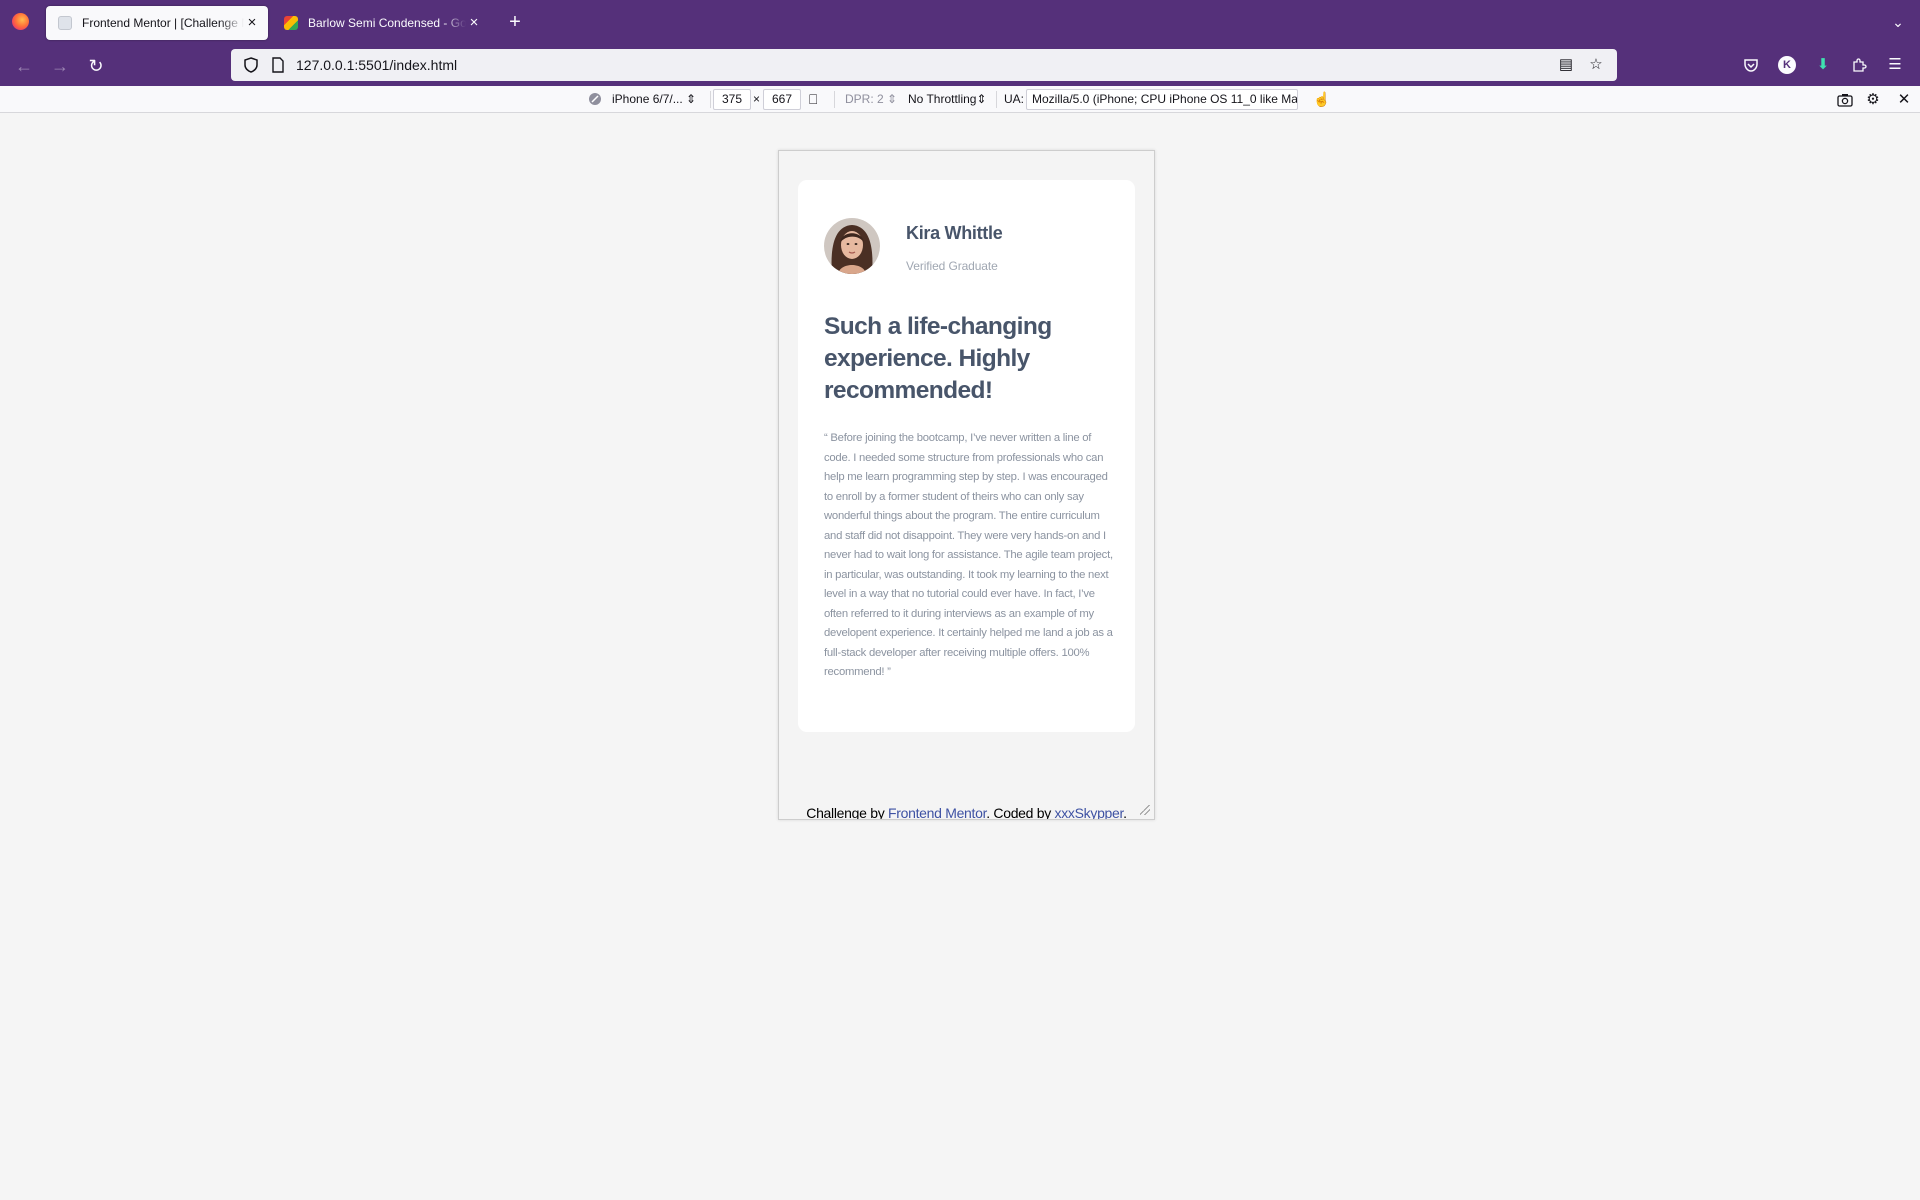  I want to click on device-icon, so click(596, 99).